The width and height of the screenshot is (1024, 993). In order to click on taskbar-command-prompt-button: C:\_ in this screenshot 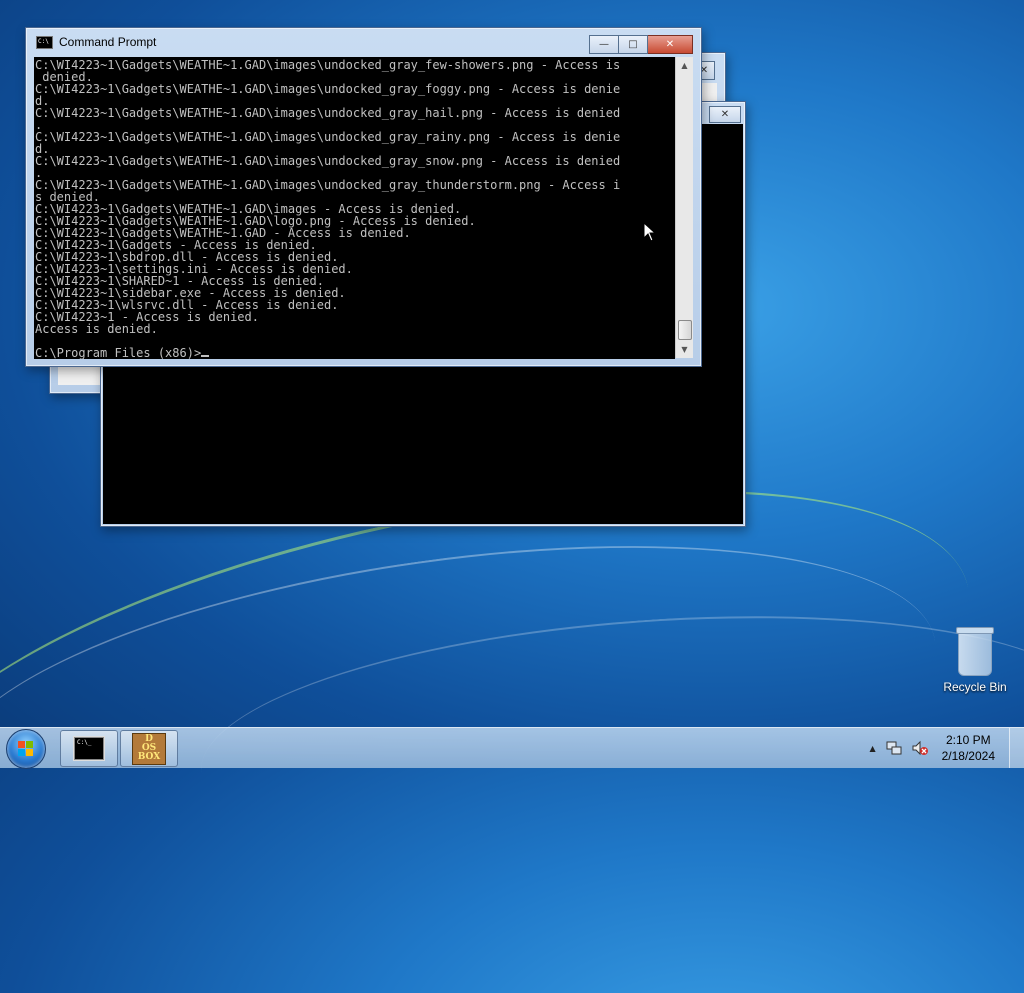, I will do `click(89, 748)`.